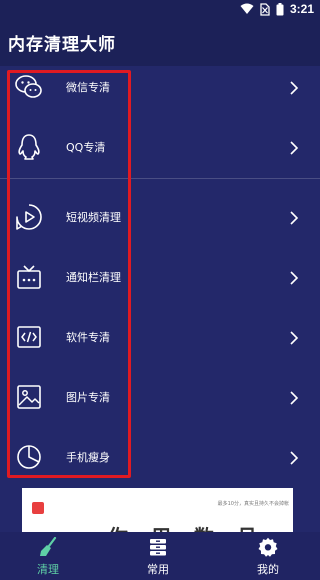 The image size is (320, 580). What do you see at coordinates (160, 9) in the screenshot?
I see `status-bar: 3:21` at bounding box center [160, 9].